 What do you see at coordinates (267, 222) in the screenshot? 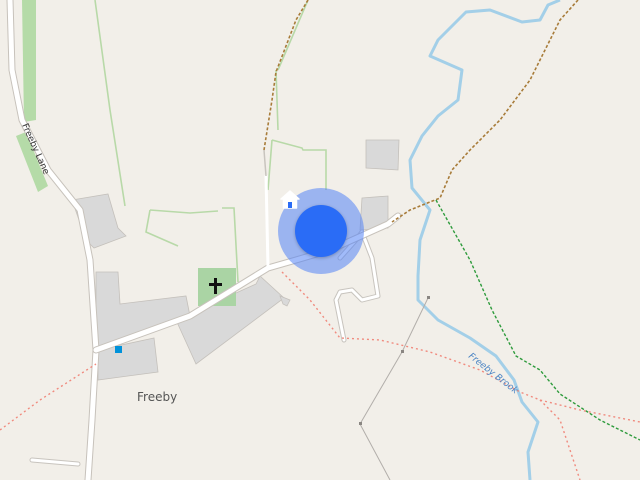
I see `road-spur` at bounding box center [267, 222].